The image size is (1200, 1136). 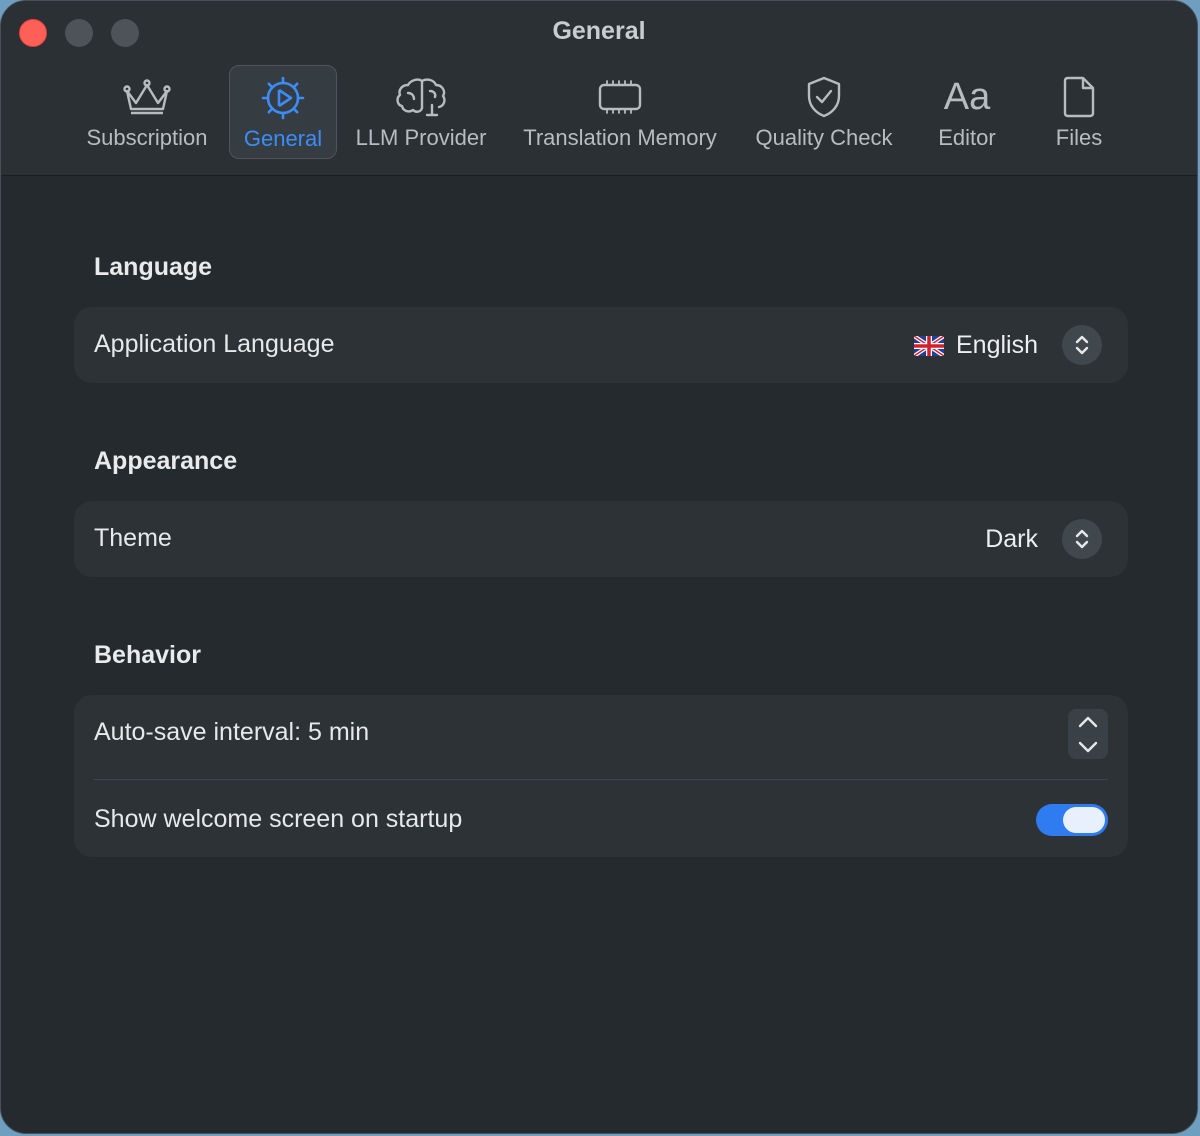 I want to click on tab-translation-memory: Translation Memory, so click(x=620, y=112).